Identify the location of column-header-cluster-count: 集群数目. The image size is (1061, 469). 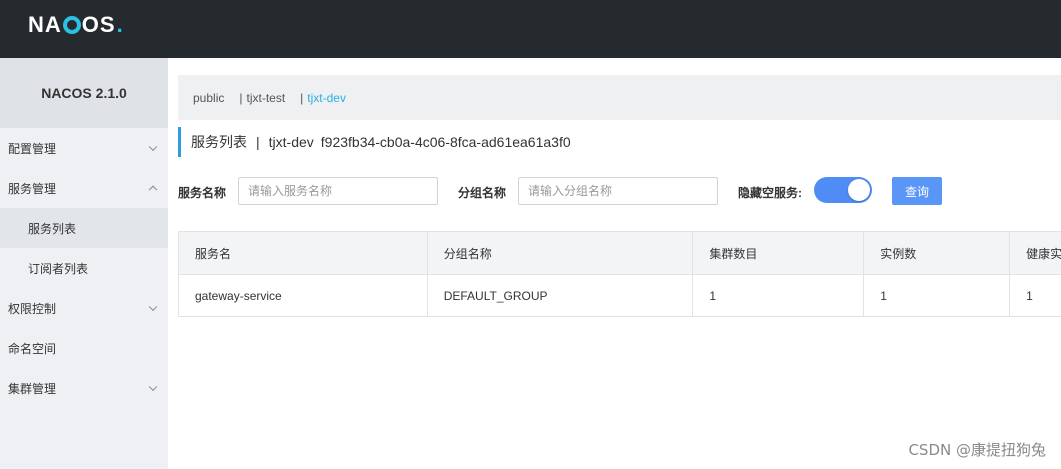
(779, 253).